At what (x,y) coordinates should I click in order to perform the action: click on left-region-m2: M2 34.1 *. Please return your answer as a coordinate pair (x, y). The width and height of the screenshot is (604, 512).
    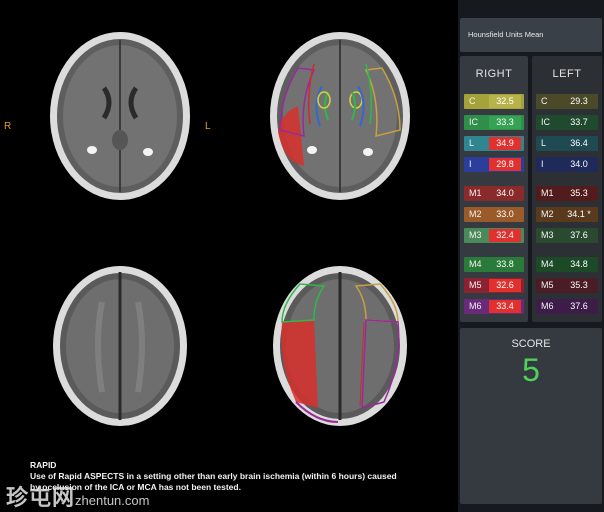
    Looking at the image, I should click on (567, 214).